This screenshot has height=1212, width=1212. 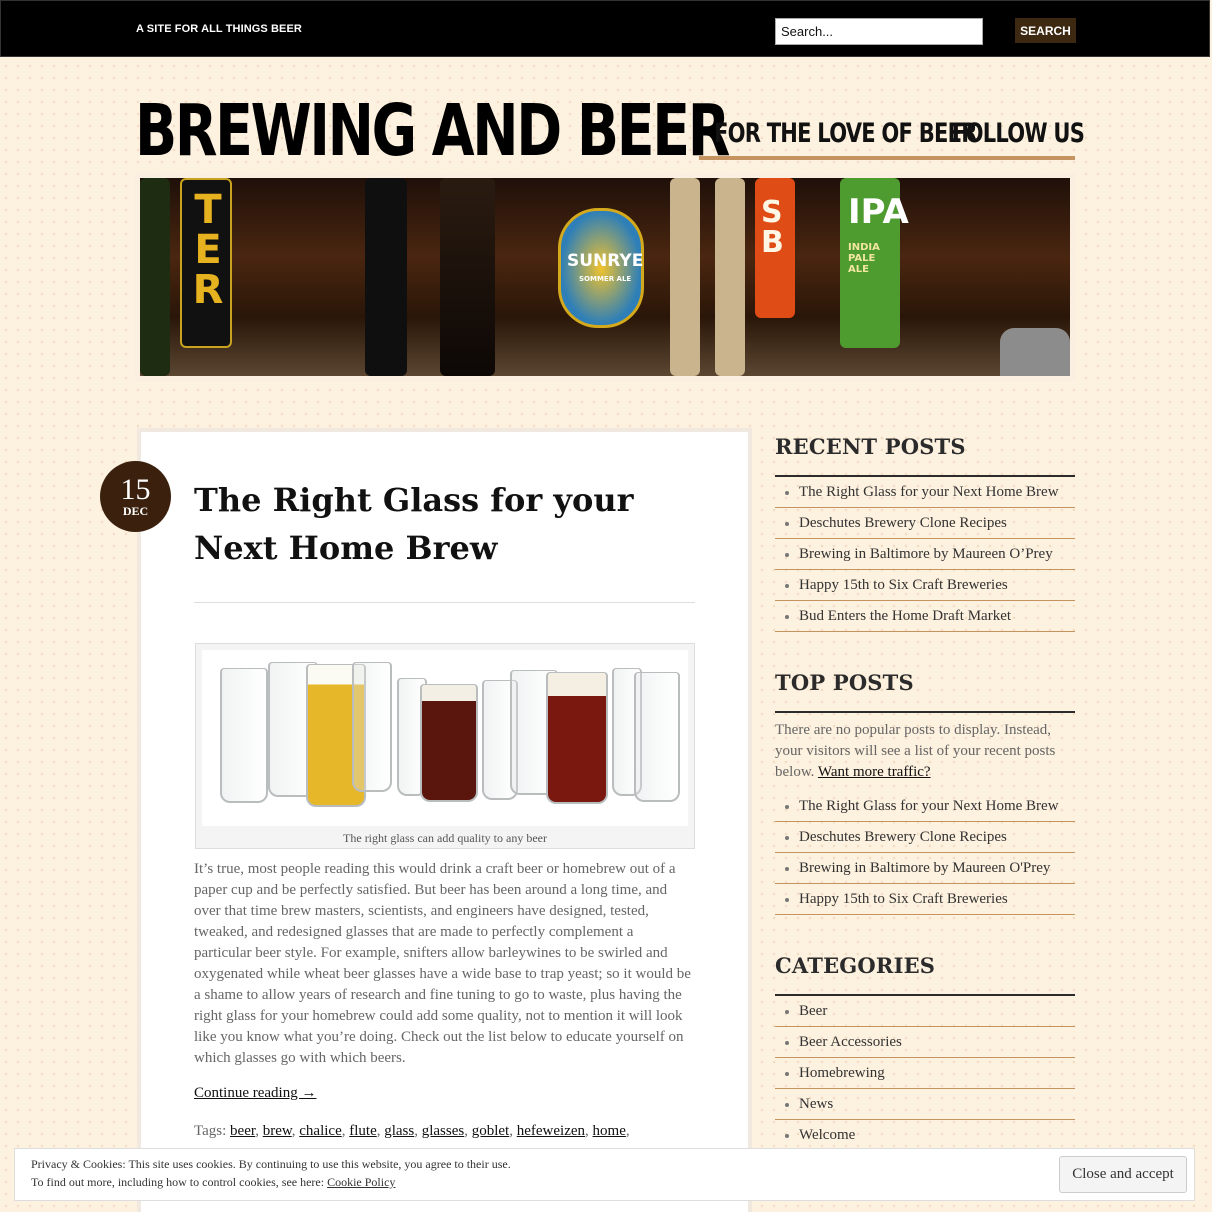 What do you see at coordinates (925, 492) in the screenshot?
I see `recent-post-item: The Right Glass for your Next Home Brew` at bounding box center [925, 492].